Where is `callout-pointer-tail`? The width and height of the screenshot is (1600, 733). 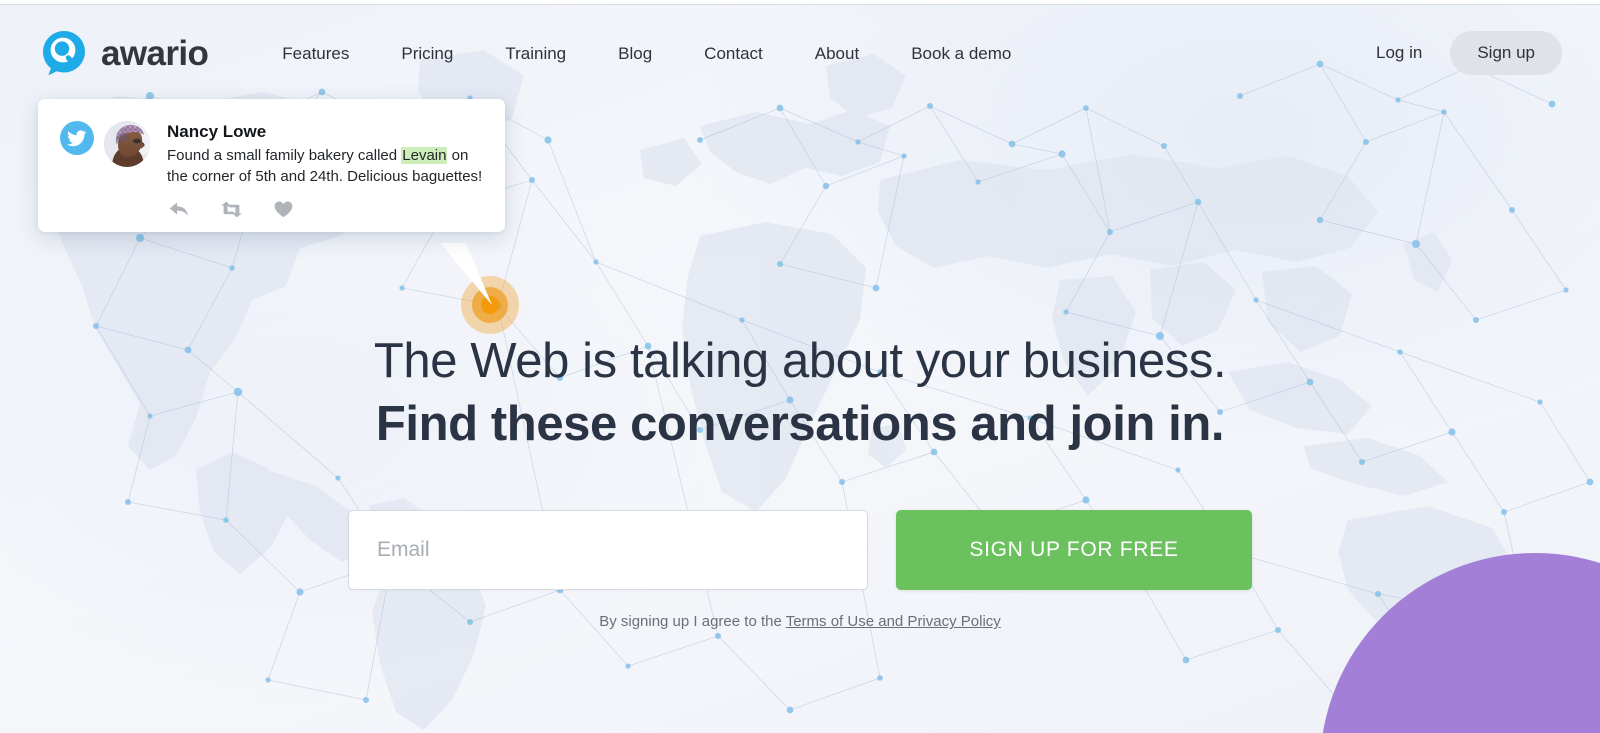 callout-pointer-tail is located at coordinates (466, 274).